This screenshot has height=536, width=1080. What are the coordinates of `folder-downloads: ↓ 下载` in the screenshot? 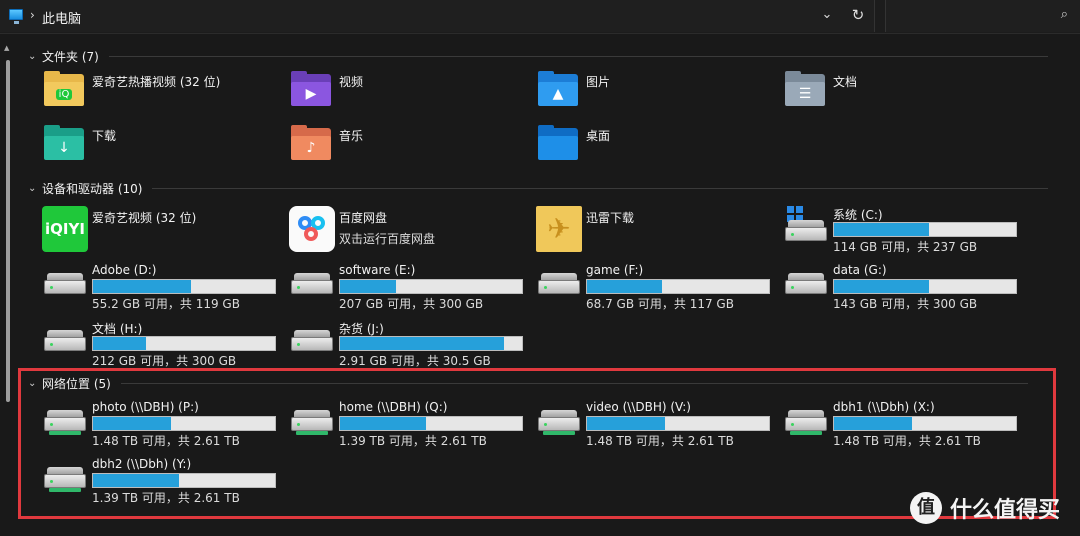 It's located at (158, 150).